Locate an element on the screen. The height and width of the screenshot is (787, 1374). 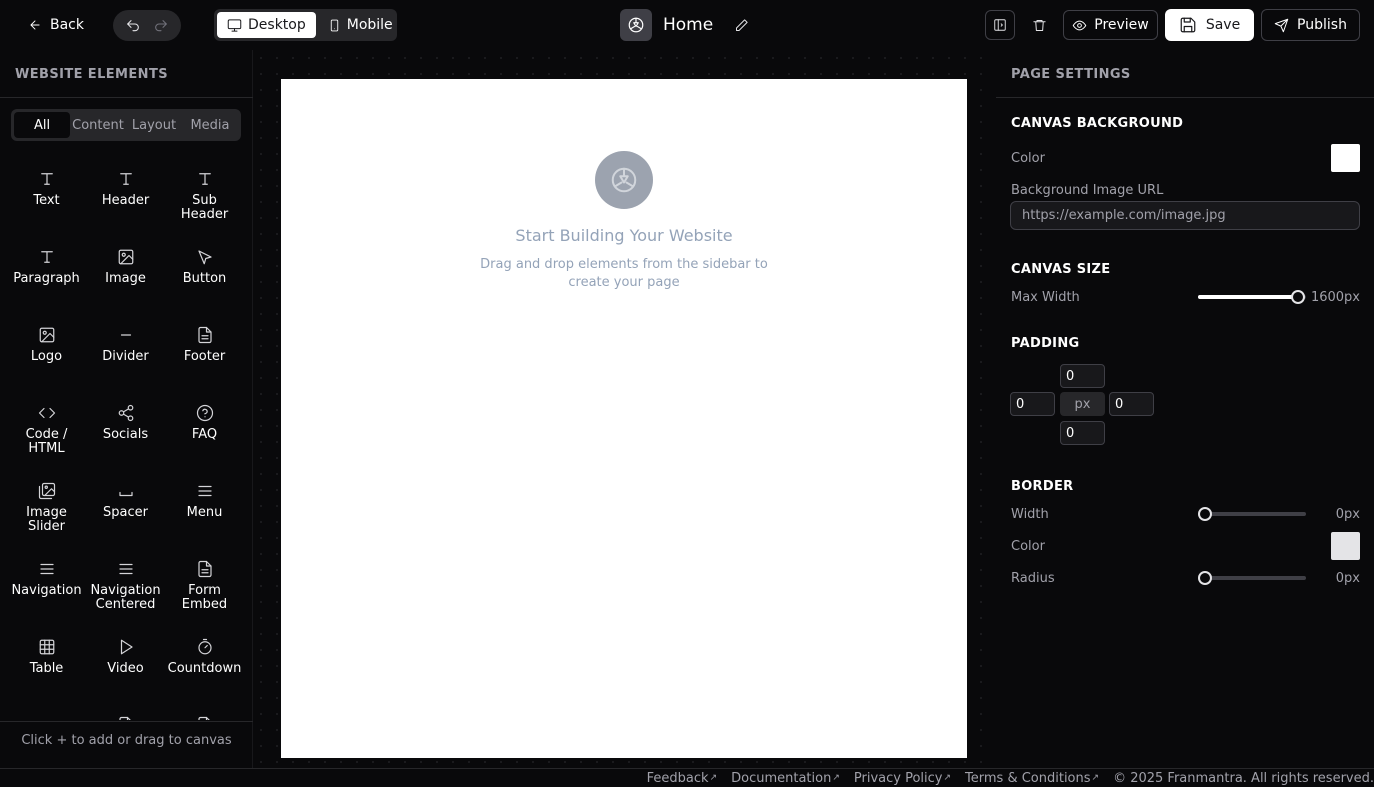
element-tile-sub-header: Sub Header is located at coordinates (204, 193).